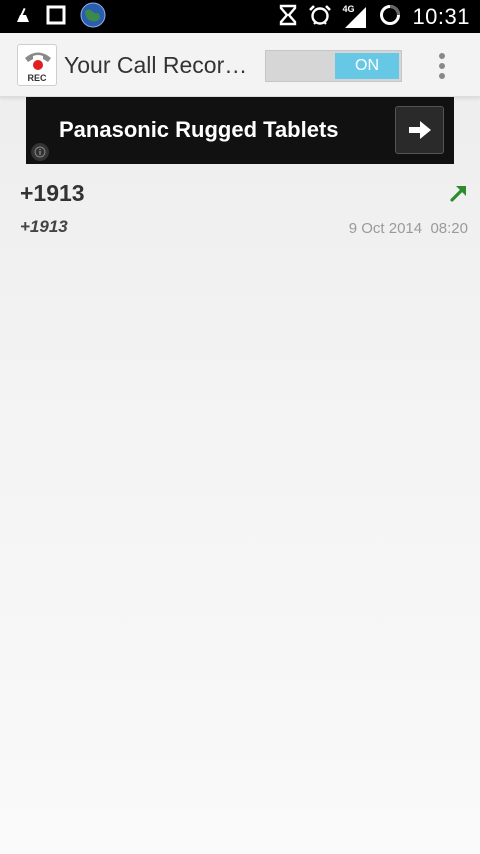  I want to click on status-bar-right: 4G 10:31, so click(374, 17).